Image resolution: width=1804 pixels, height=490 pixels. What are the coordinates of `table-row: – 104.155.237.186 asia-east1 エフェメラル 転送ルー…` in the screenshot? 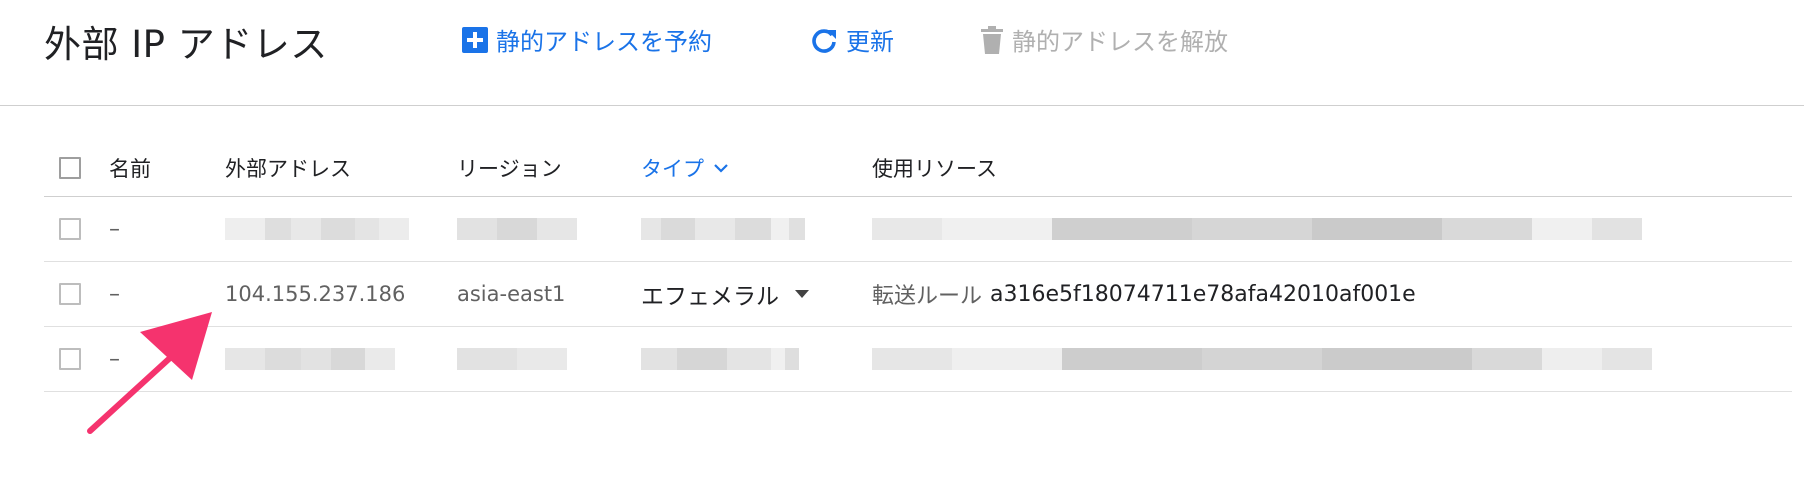 It's located at (918, 294).